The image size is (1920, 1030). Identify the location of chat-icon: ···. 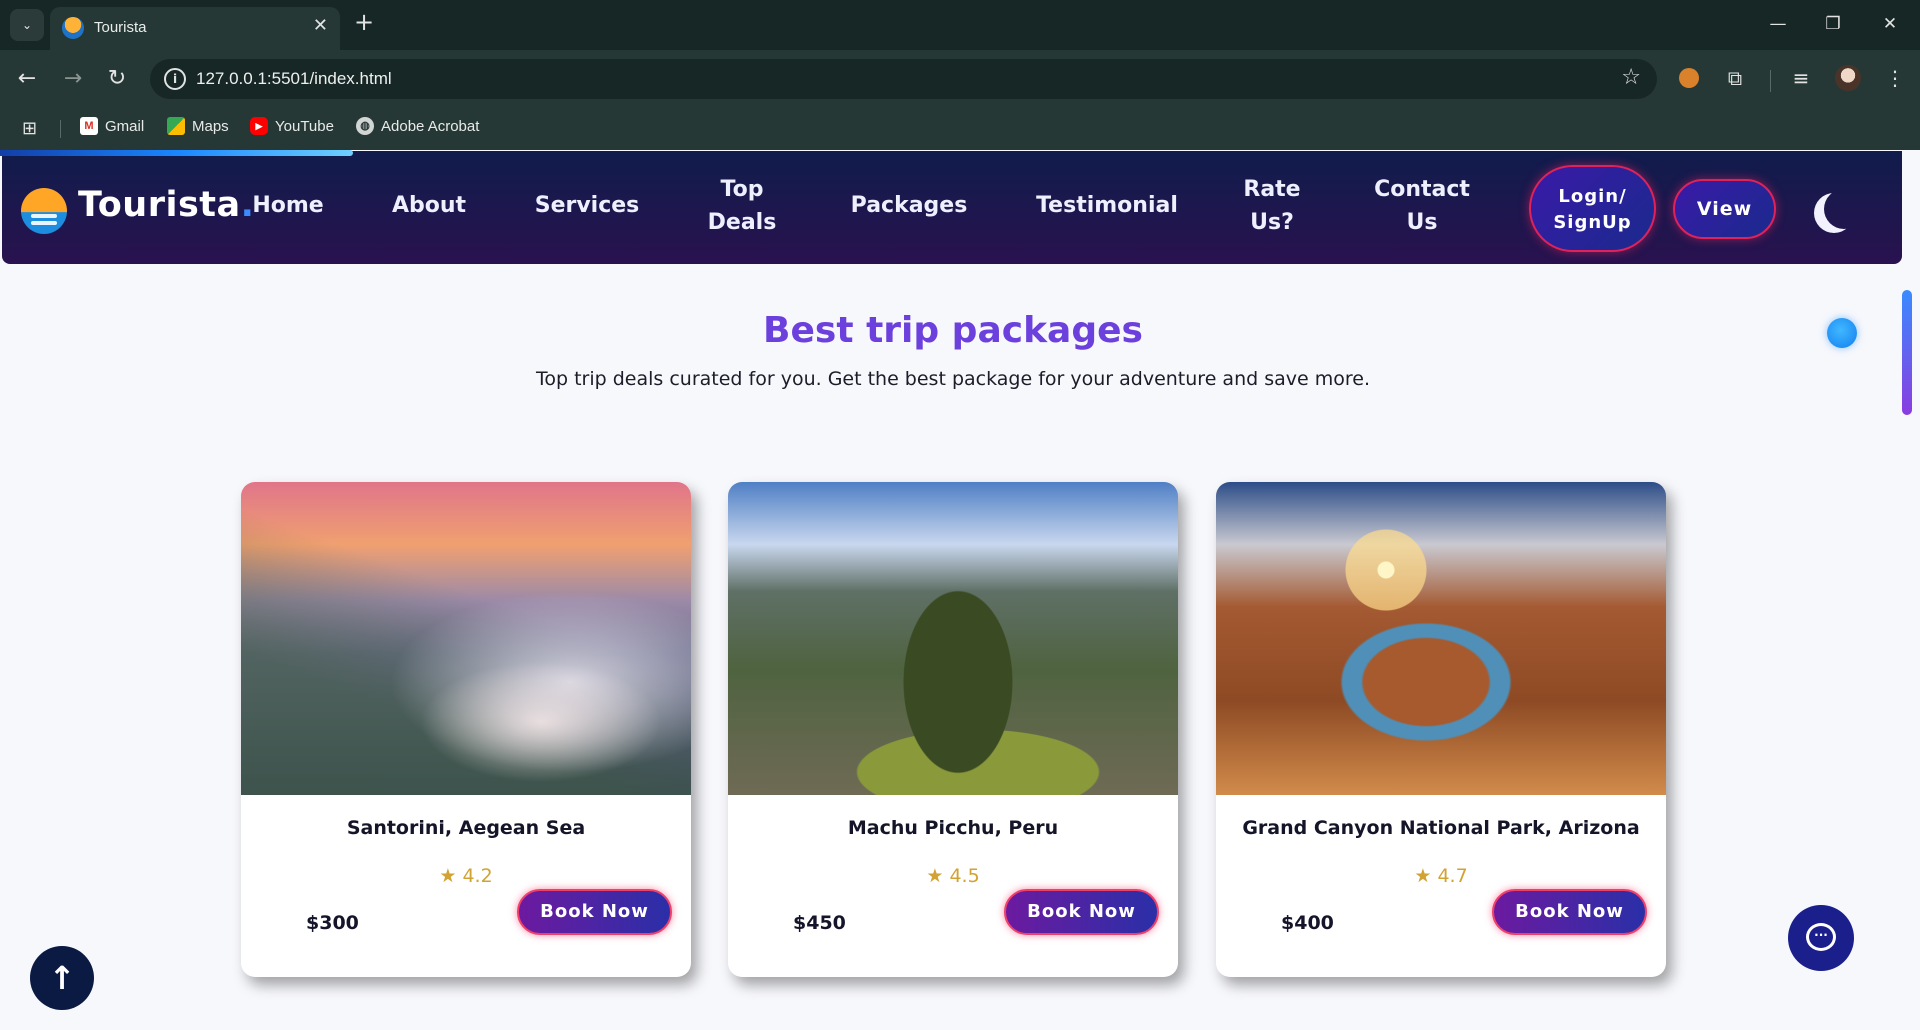
(1821, 937).